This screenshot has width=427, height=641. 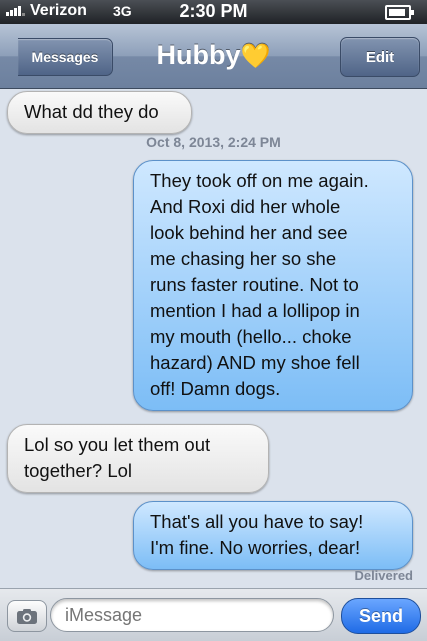 What do you see at coordinates (254, 284) in the screenshot?
I see `message-line: runs faster routine. Not to` at bounding box center [254, 284].